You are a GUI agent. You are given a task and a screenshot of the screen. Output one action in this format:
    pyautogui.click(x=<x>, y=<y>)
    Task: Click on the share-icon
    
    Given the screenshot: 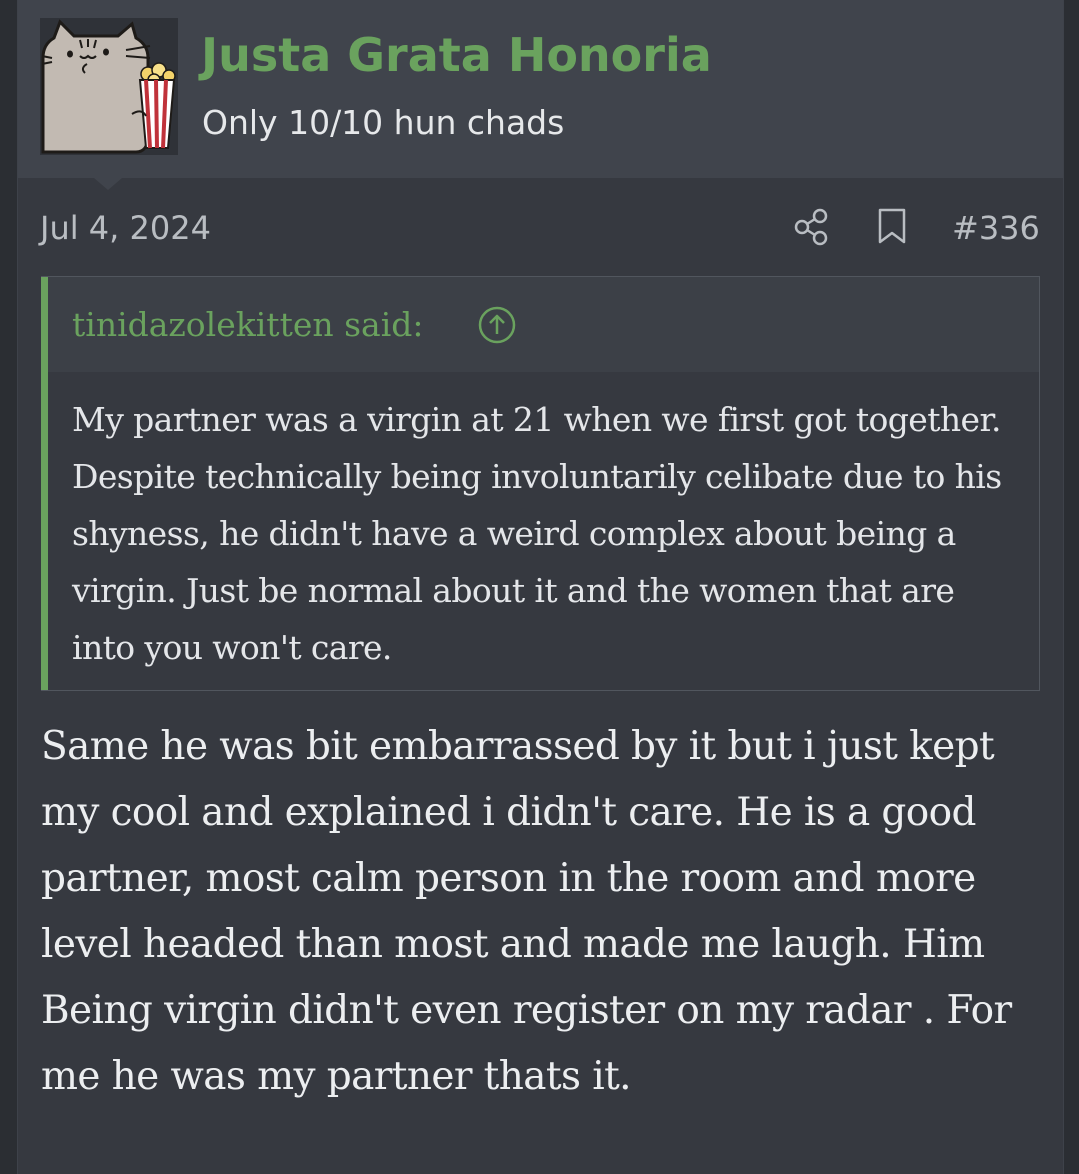 What is the action you would take?
    pyautogui.click(x=812, y=227)
    